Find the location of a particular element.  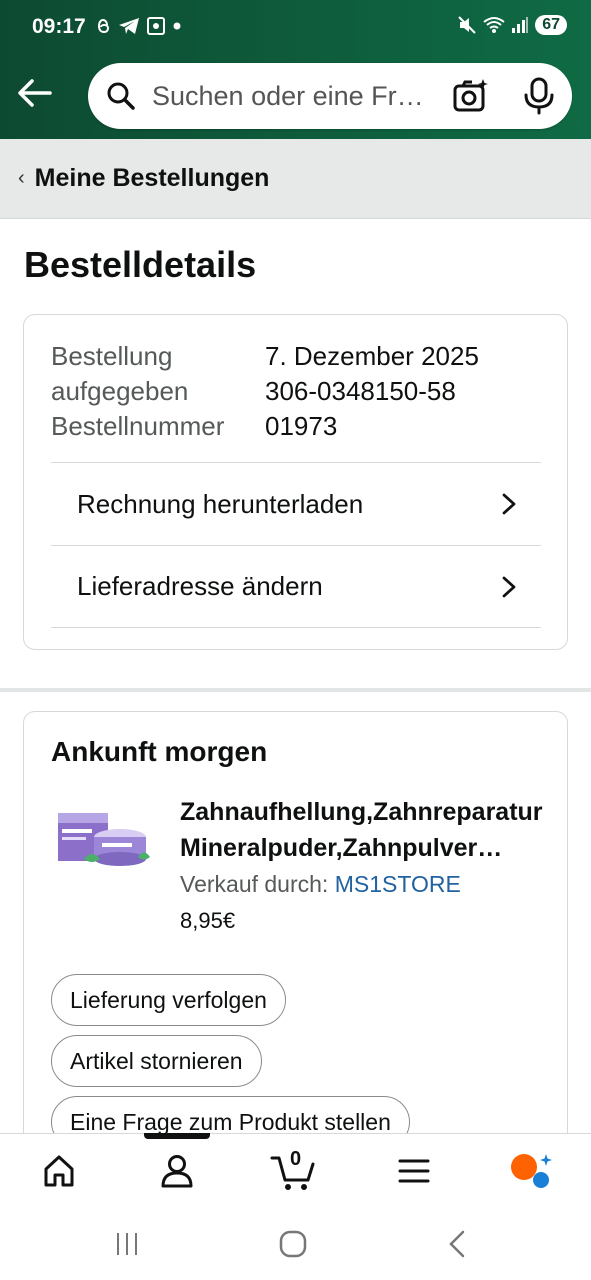

cart-count: 0 is located at coordinates (296, 1159).